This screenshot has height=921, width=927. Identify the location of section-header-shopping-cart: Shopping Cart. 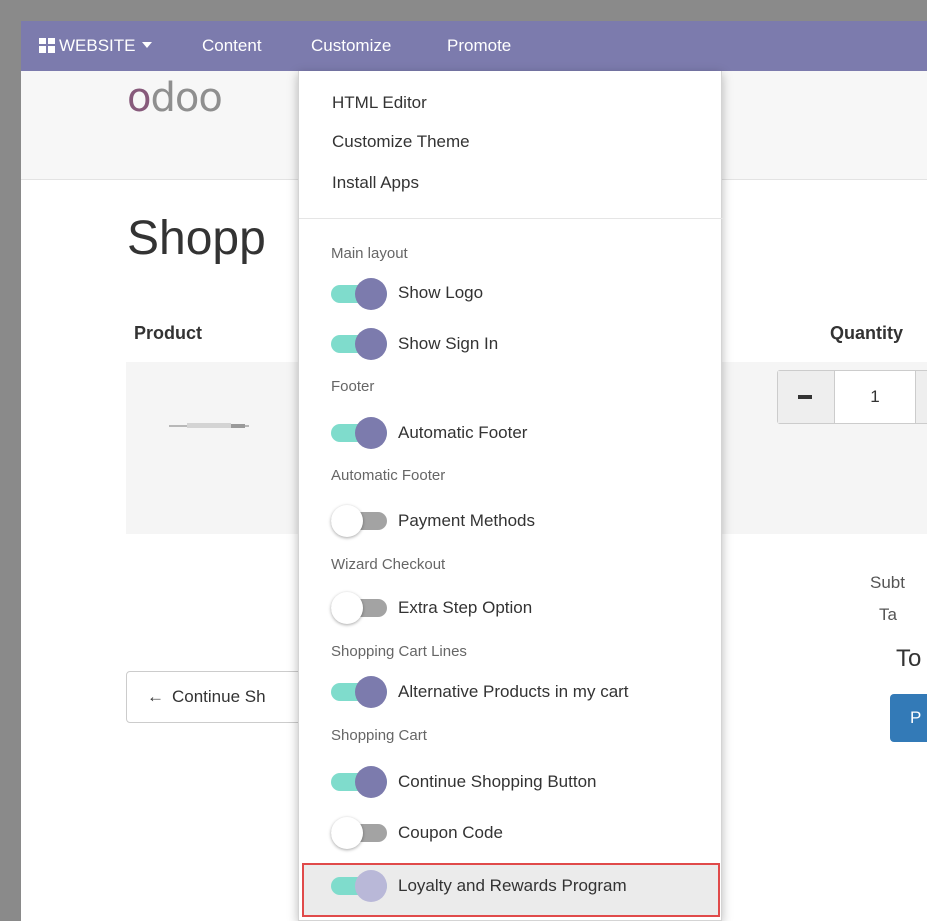
(379, 735).